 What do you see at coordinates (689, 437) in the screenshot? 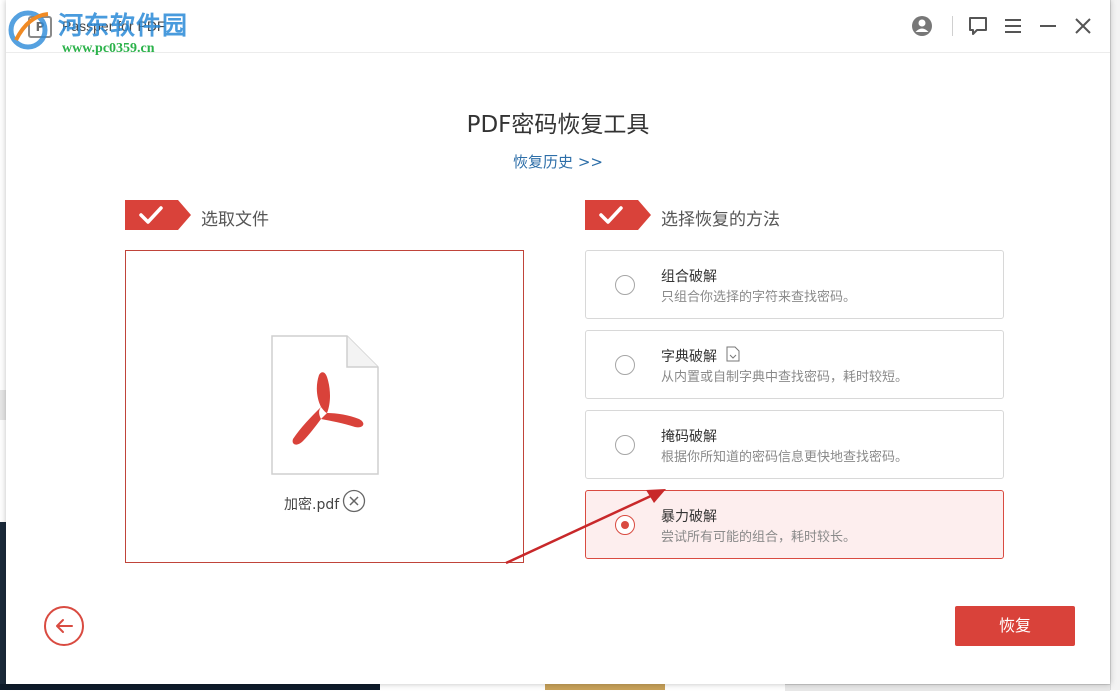
I see `method-title: 掩码破解` at bounding box center [689, 437].